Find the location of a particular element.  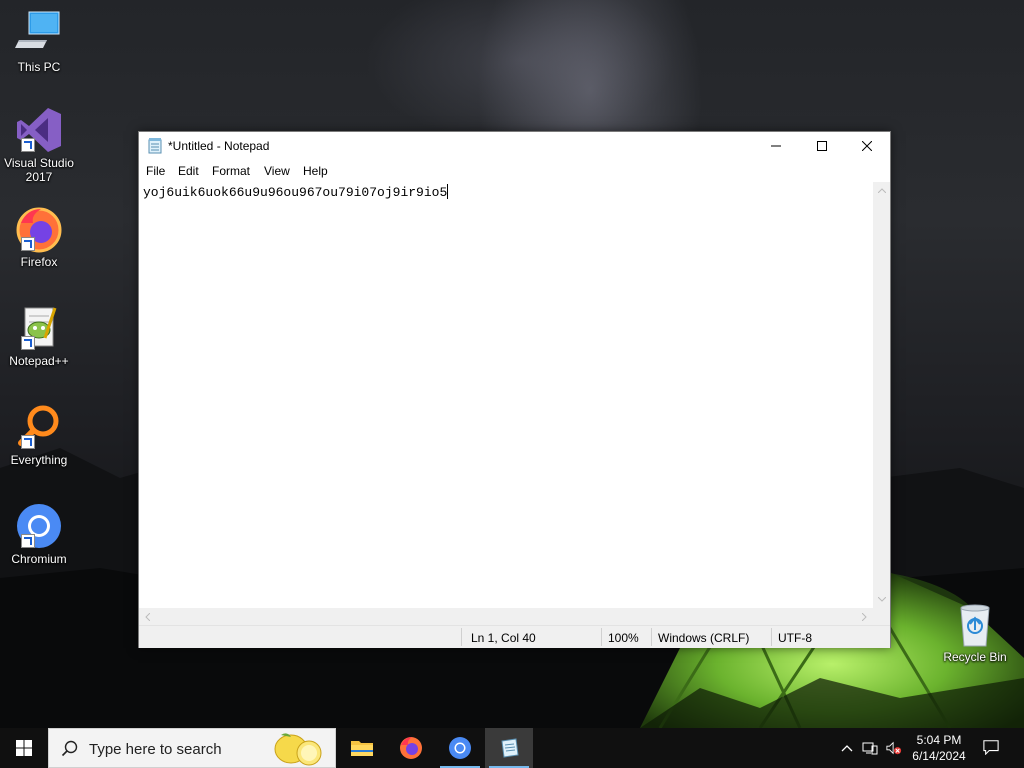

taskbar-file-explorer is located at coordinates (362, 748).